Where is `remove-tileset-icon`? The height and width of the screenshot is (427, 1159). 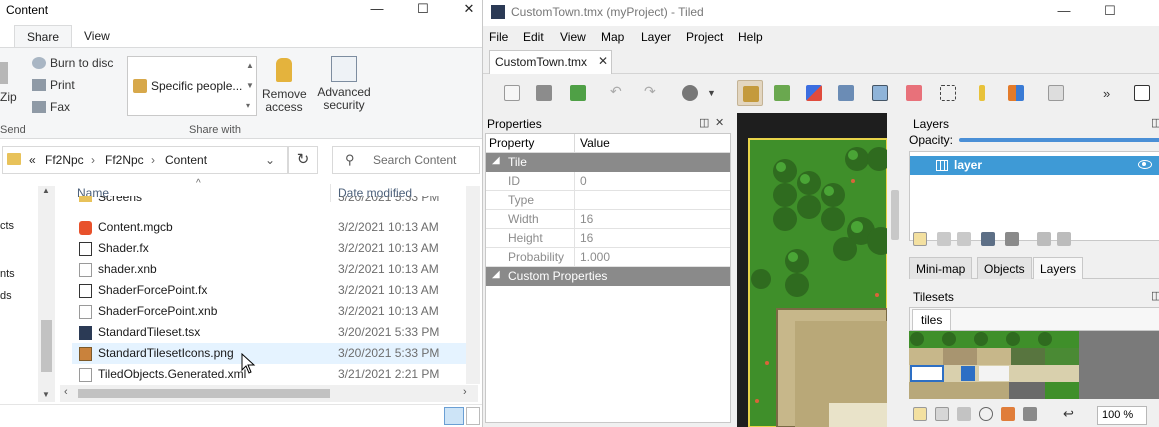
remove-tileset-icon is located at coordinates (1030, 414).